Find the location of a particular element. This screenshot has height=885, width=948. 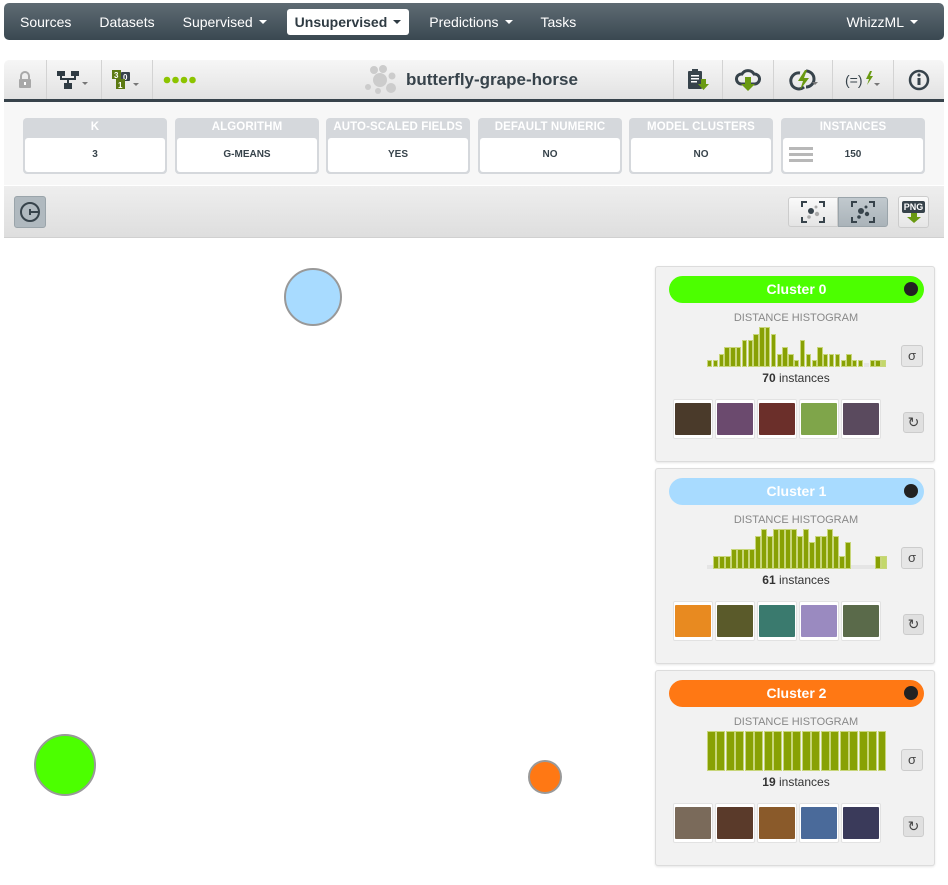

resource-title-wrap: butterfly-grape-horse is located at coordinates (471, 79).